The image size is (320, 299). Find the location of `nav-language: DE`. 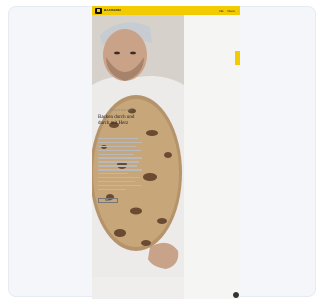

nav-language: DE is located at coordinates (221, 11).